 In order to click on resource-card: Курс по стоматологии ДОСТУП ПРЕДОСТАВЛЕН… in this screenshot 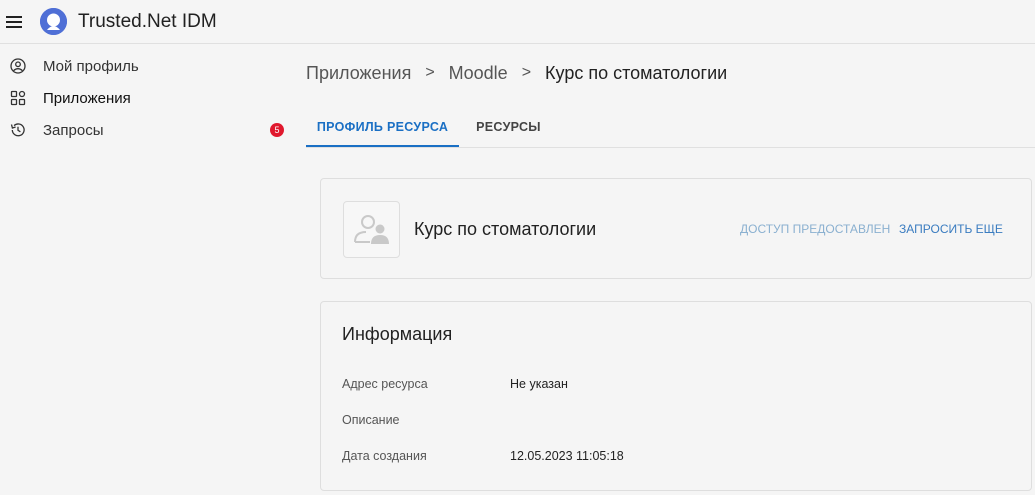, I will do `click(676, 228)`.